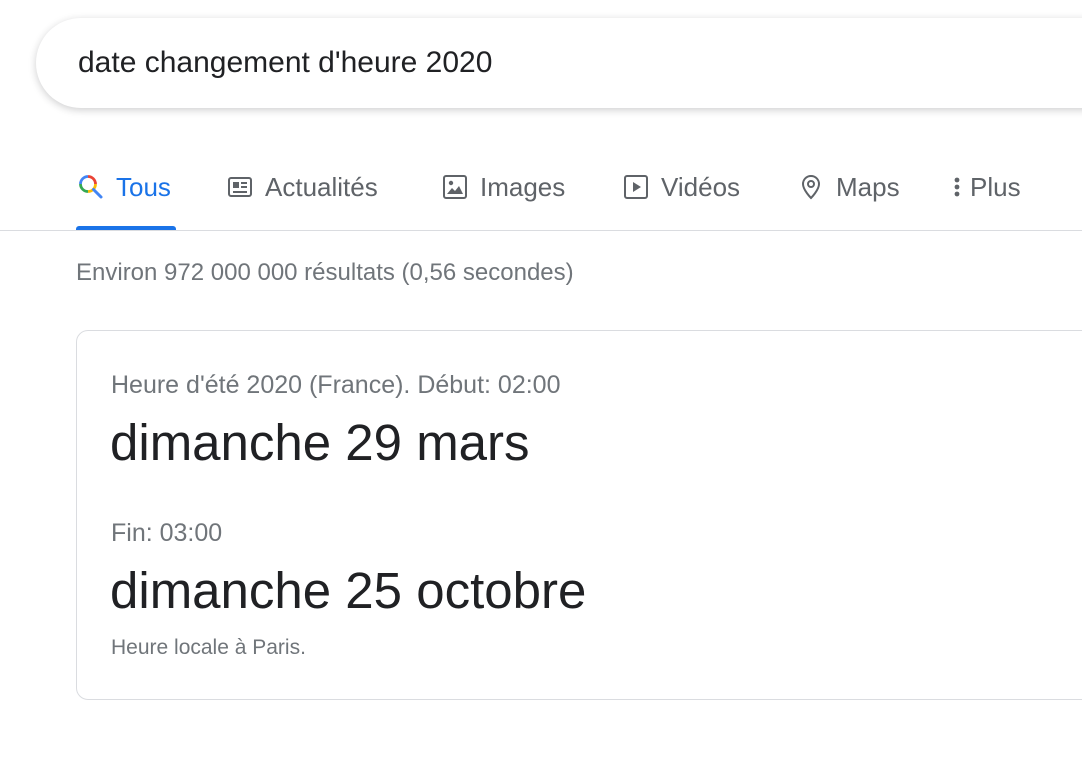 The width and height of the screenshot is (1082, 770). I want to click on tabs-divider, so click(541, 230).